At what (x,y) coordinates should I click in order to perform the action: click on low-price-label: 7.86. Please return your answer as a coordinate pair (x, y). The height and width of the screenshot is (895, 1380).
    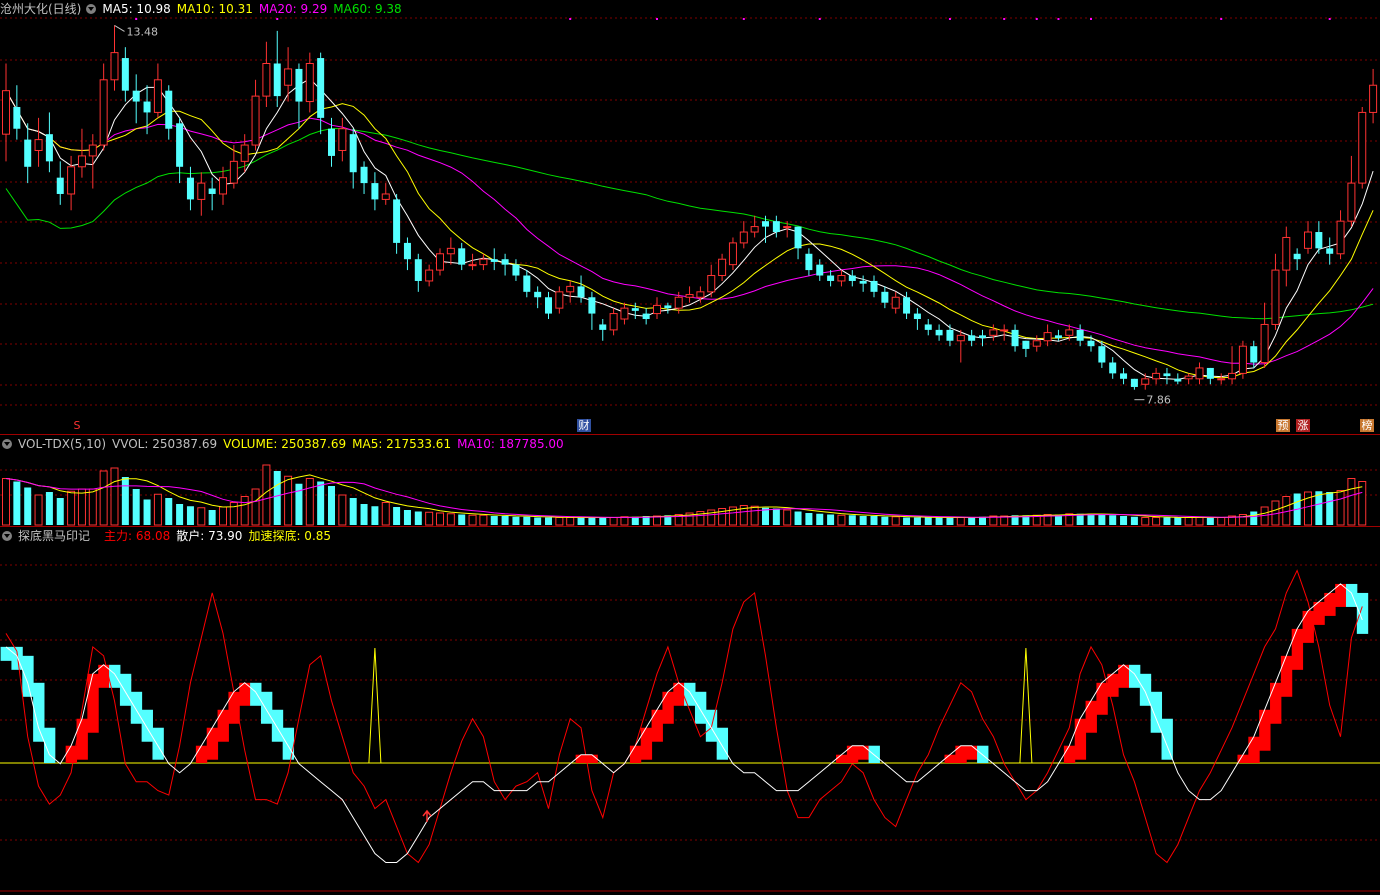
    Looking at the image, I should click on (1158, 400).